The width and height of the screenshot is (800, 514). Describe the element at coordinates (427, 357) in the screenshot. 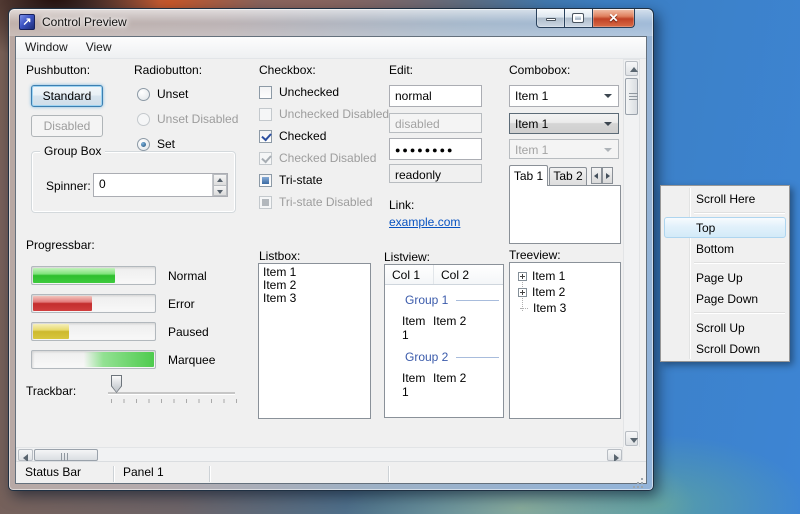

I see `listview-group-2-label: Group 2` at that location.